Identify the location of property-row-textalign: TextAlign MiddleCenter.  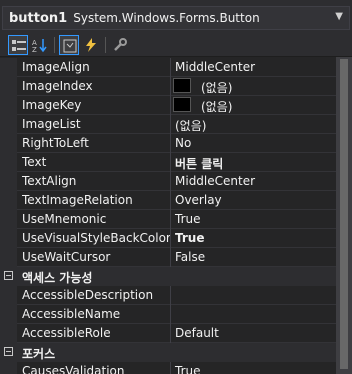
(168, 181).